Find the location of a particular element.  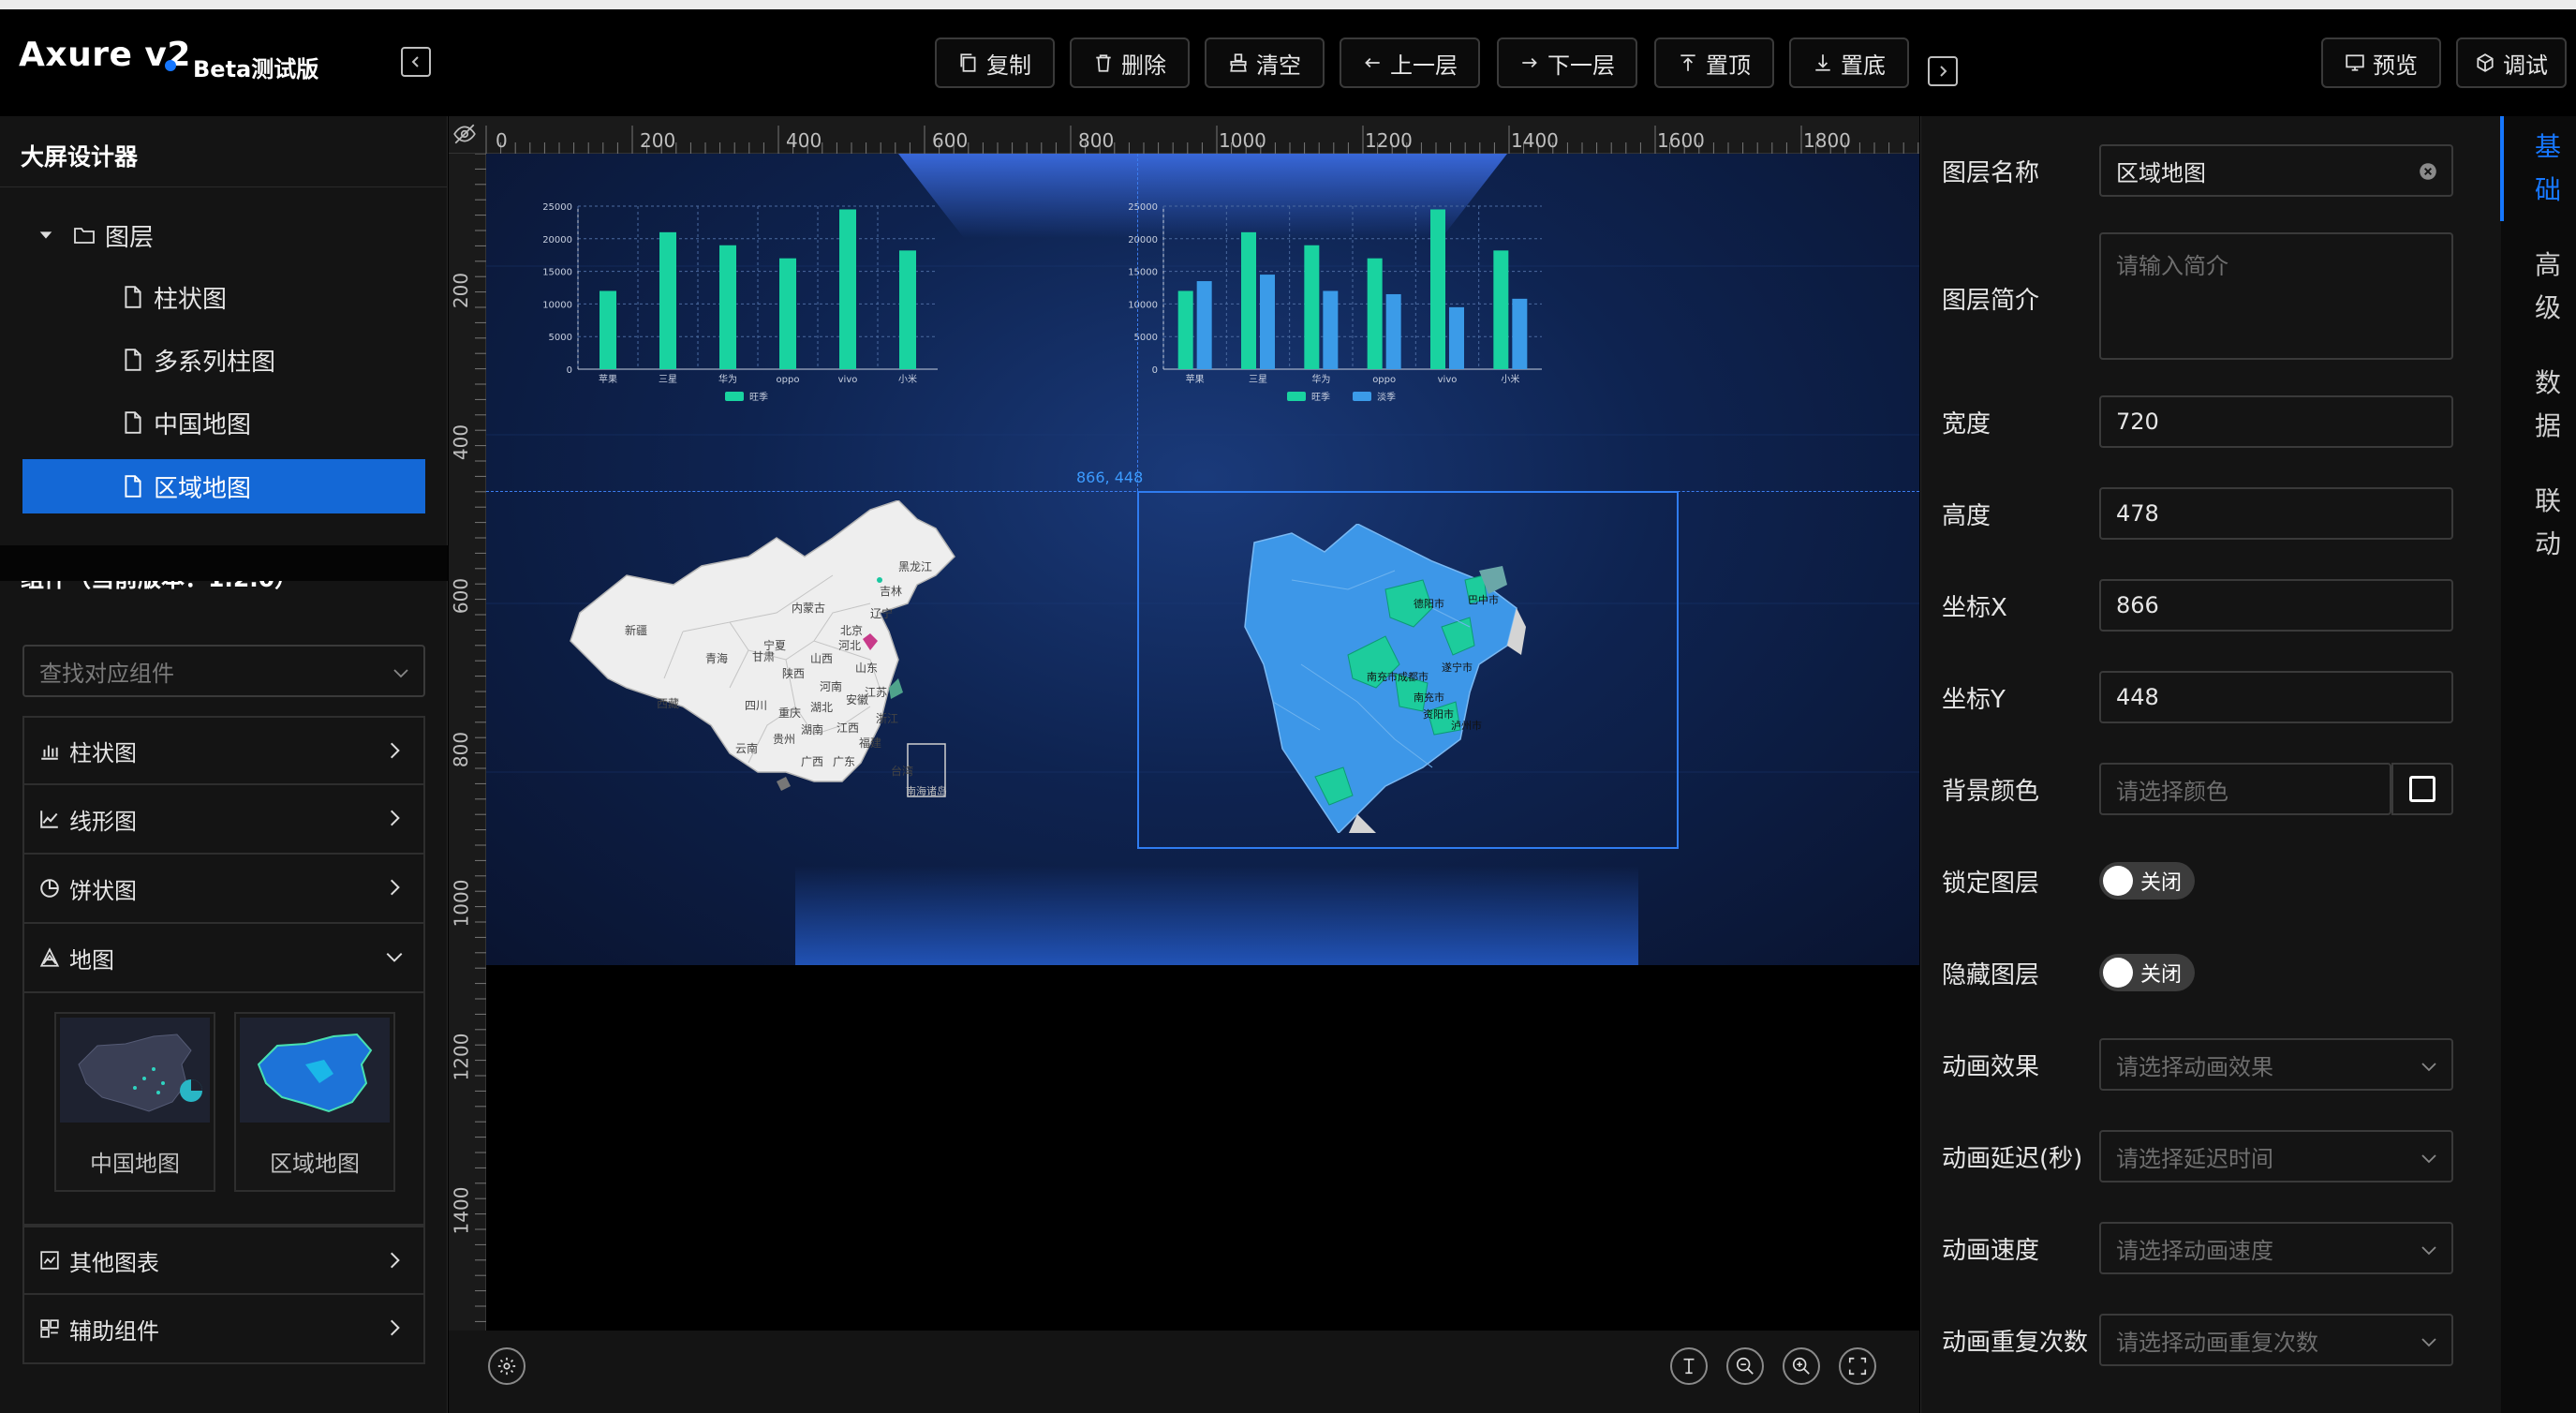

color-picker-button is located at coordinates (2422, 789).